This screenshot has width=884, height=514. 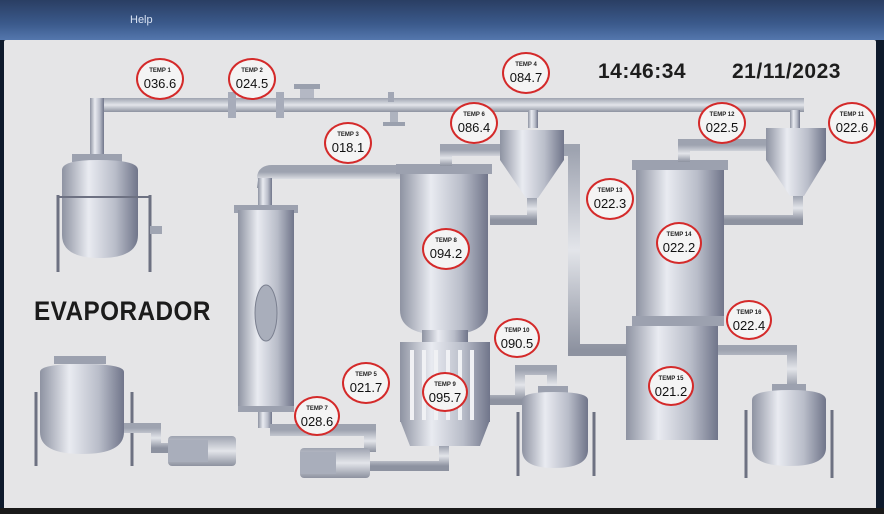 I want to click on temp-value: 024.5, so click(x=252, y=83).